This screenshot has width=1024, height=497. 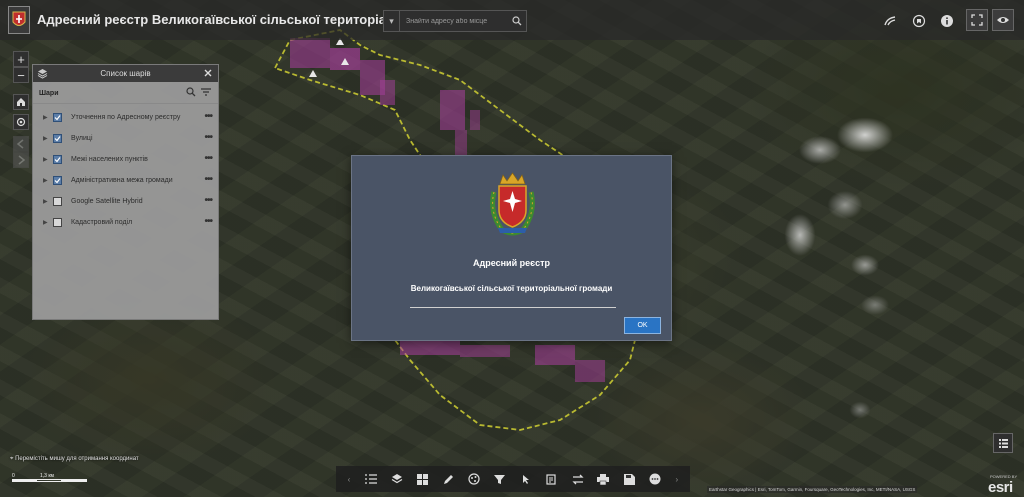 I want to click on legend-button, so click(x=1003, y=443).